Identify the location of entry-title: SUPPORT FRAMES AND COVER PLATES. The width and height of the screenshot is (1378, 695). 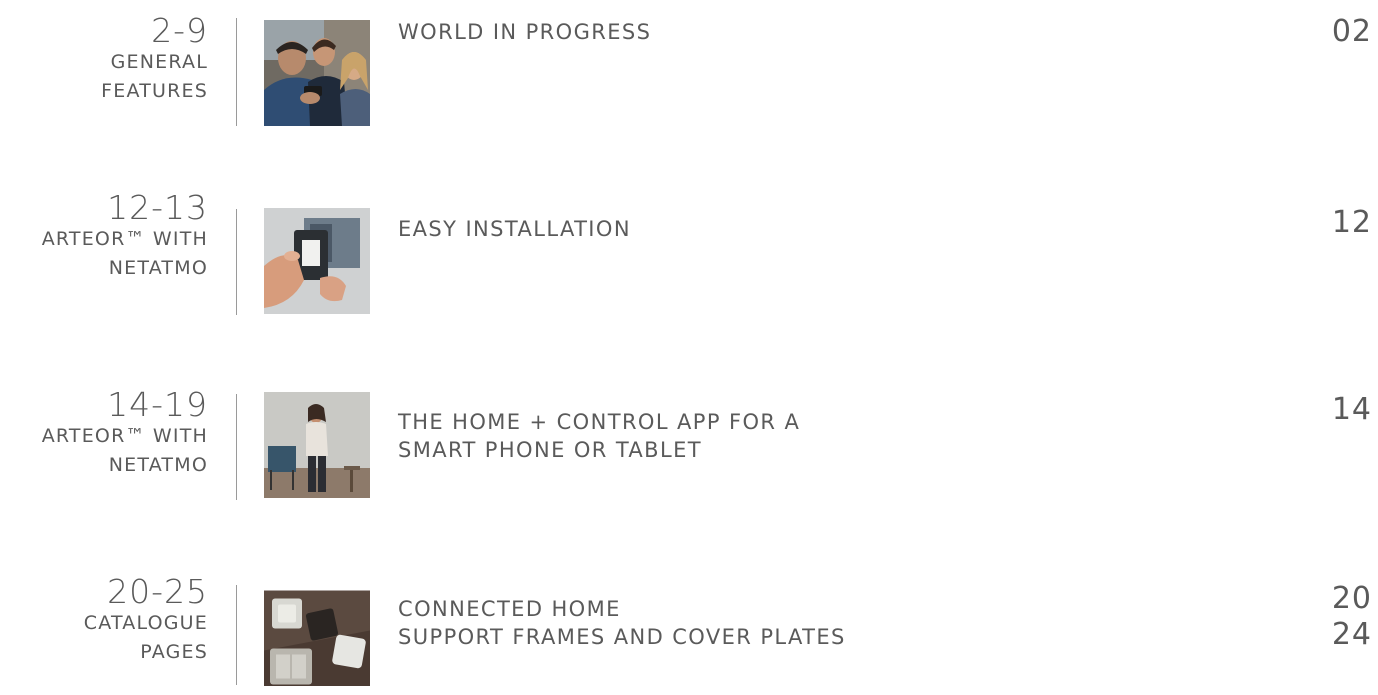
(622, 637).